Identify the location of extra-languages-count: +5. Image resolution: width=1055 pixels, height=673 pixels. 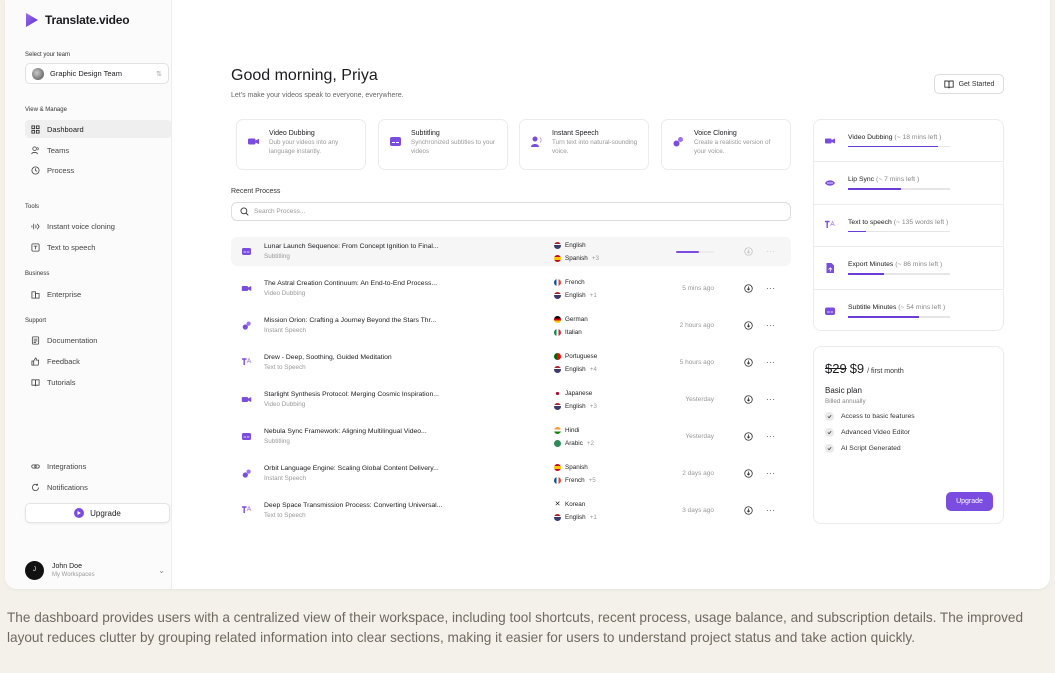
(592, 480).